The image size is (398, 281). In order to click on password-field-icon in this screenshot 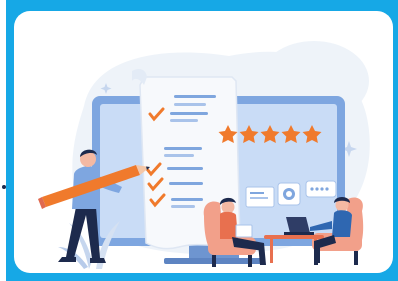, I will do `click(321, 189)`.